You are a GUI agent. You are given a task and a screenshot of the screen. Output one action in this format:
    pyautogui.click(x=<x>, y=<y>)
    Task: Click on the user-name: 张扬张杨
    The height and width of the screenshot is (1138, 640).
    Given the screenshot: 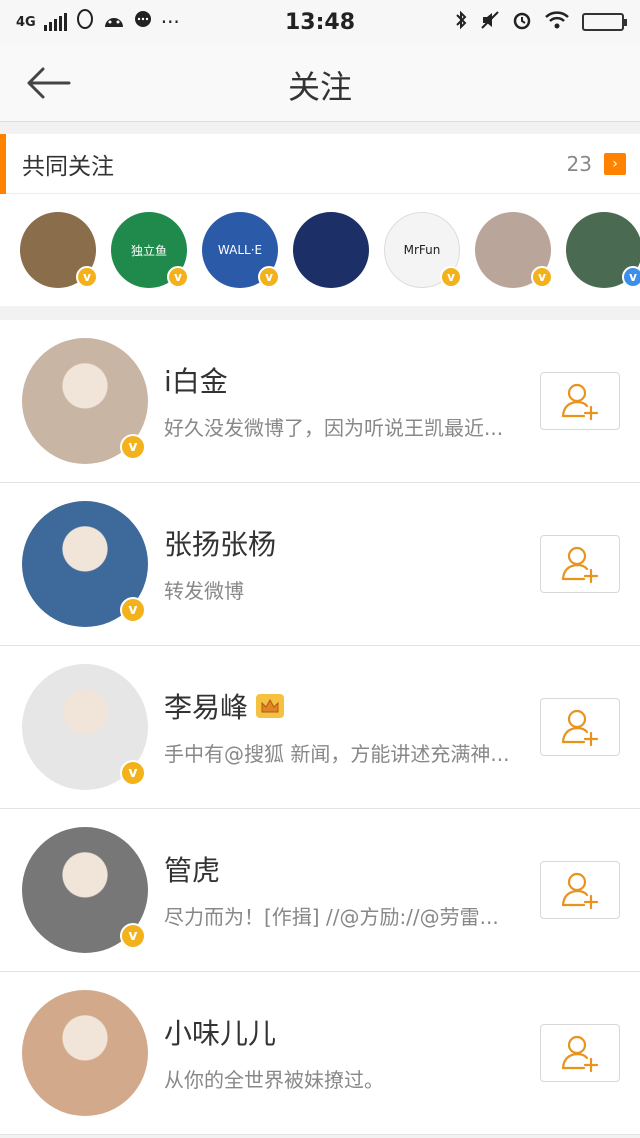 What is the action you would take?
    pyautogui.click(x=220, y=543)
    